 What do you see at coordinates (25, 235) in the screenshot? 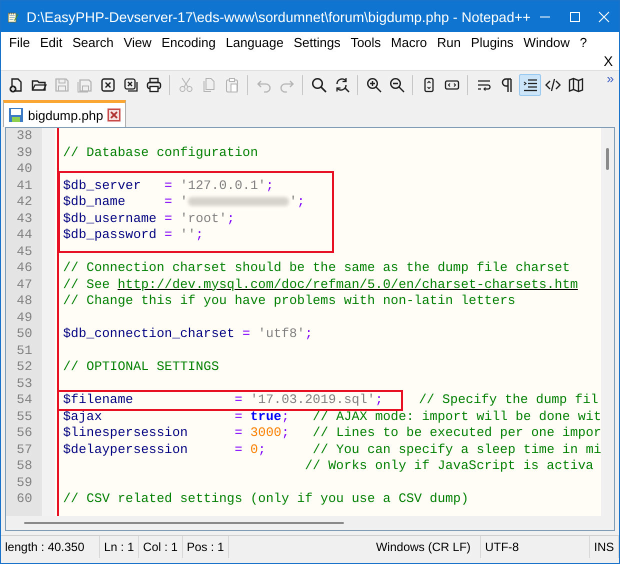
I see `line-number: 44` at bounding box center [25, 235].